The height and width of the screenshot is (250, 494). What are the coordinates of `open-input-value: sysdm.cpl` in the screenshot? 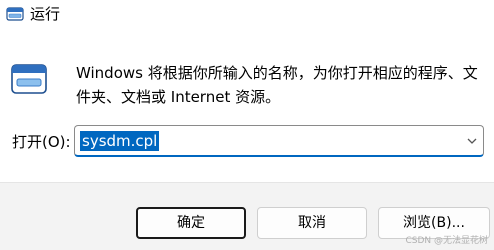 It's located at (120, 141).